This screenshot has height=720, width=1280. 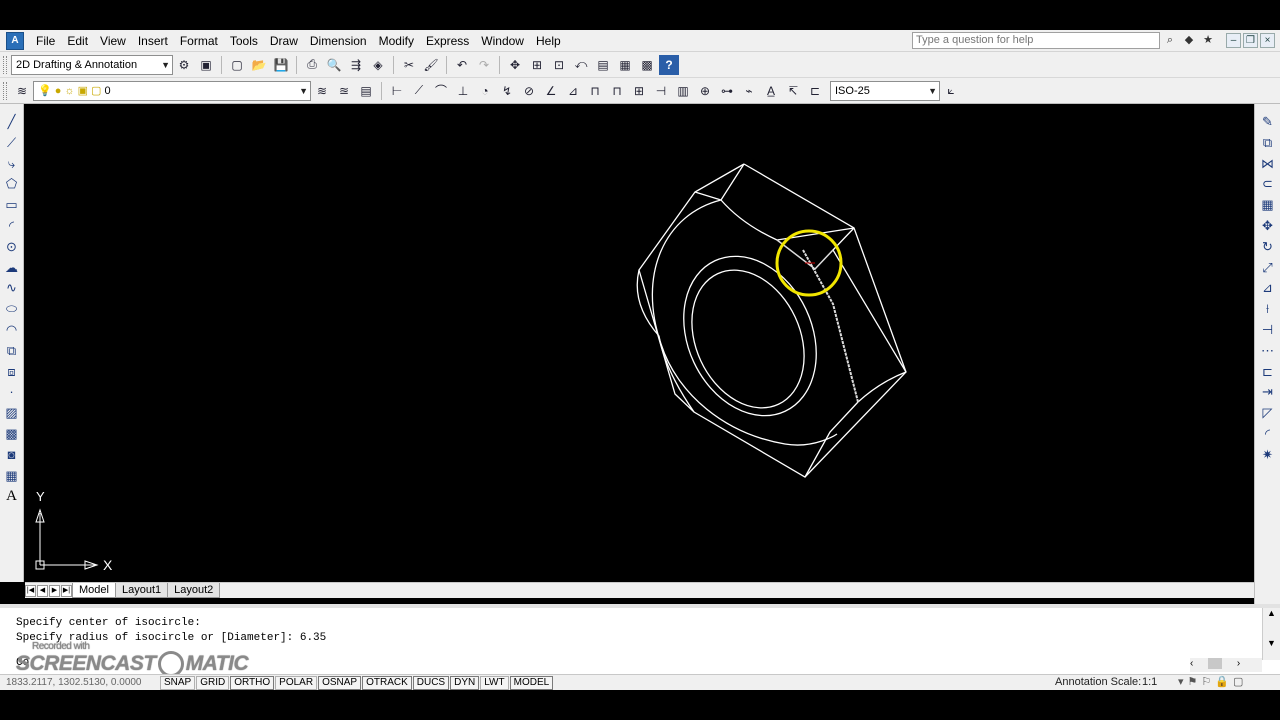 What do you see at coordinates (683, 91) in the screenshot?
I see `tolerance-icon: ▥` at bounding box center [683, 91].